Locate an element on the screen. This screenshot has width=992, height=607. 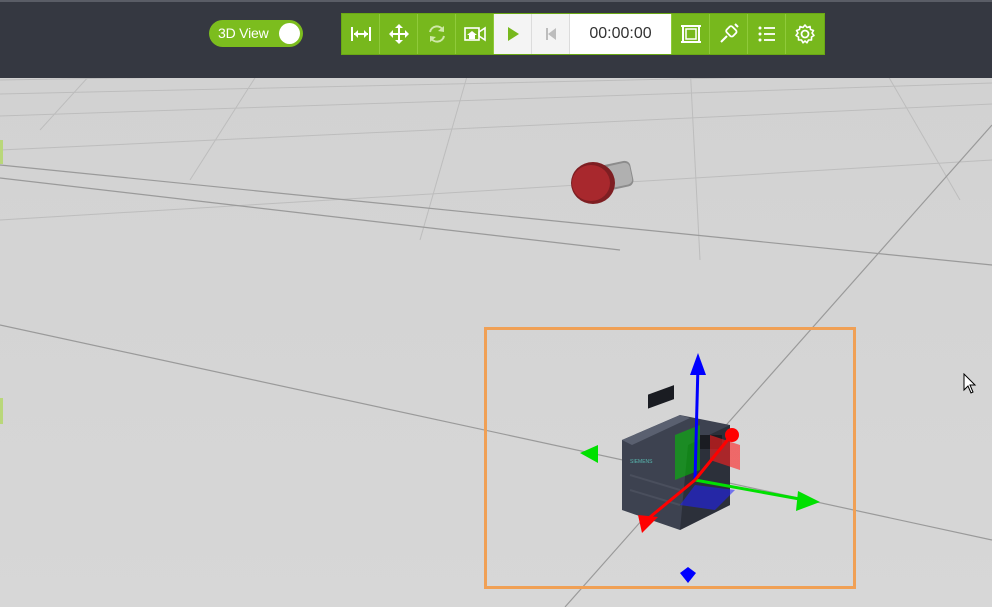
simulation-toolbar: 00:00:00 is located at coordinates (583, 34).